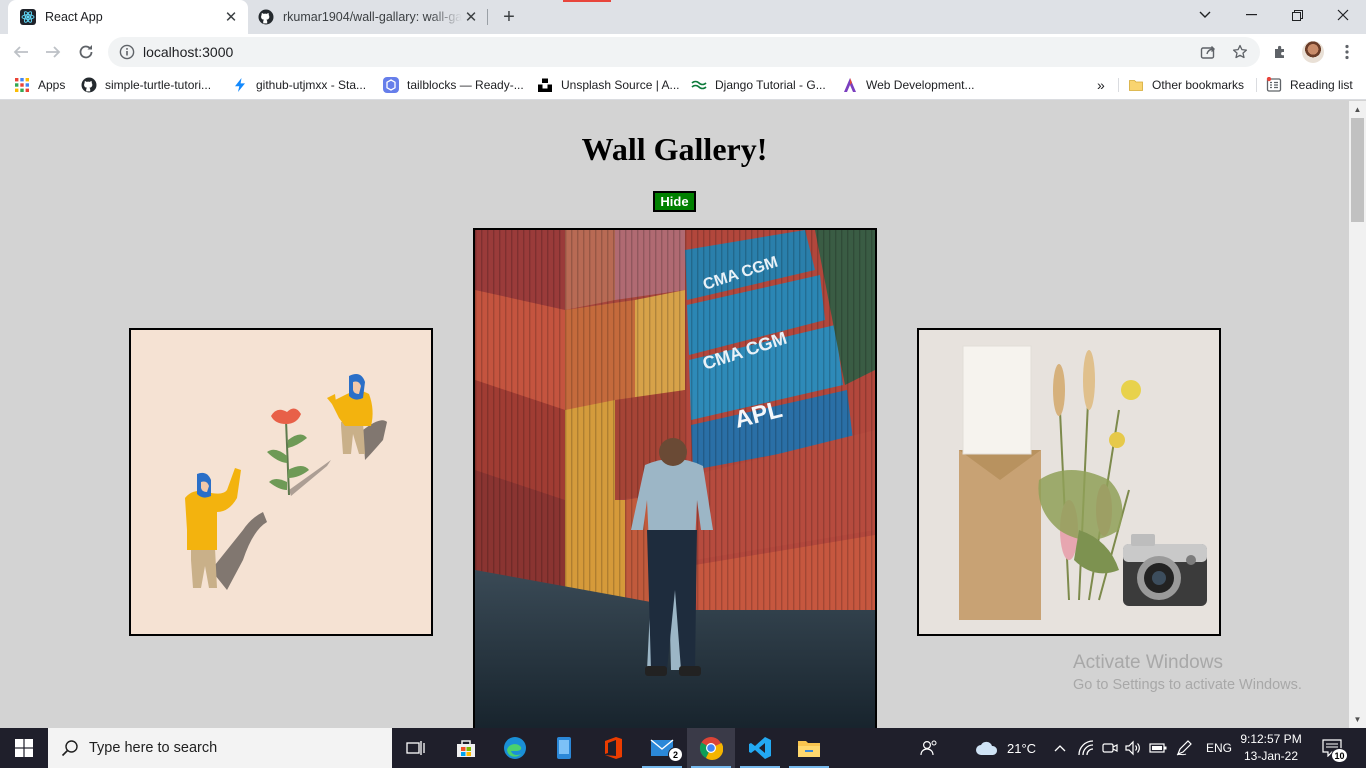 The width and height of the screenshot is (1366, 768). Describe the element at coordinates (22, 85) in the screenshot. I see `apps-grid-icon` at that location.